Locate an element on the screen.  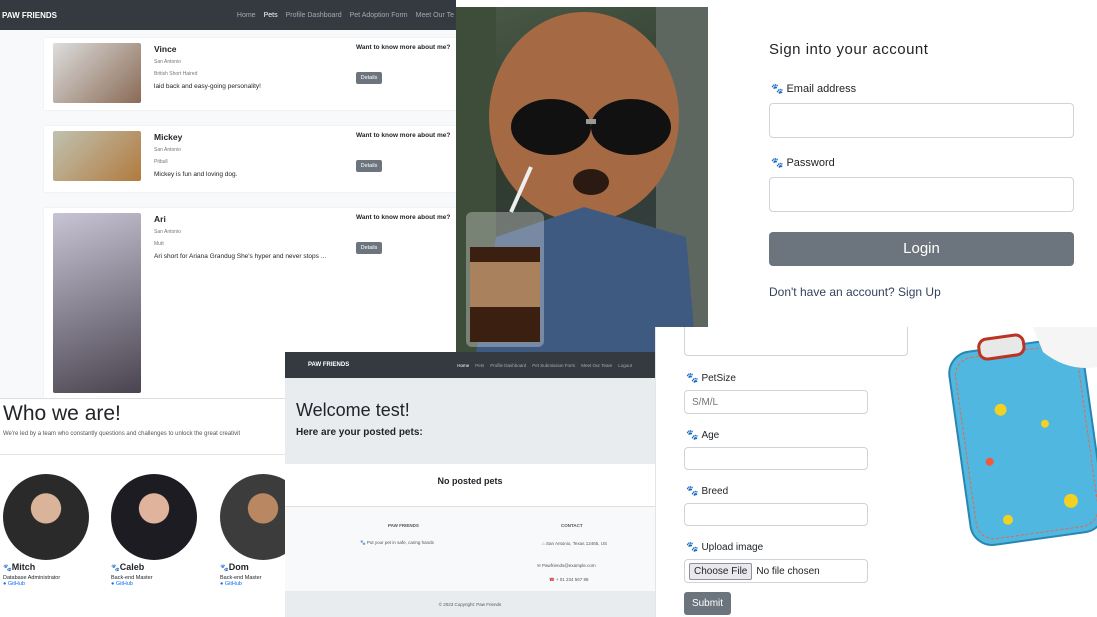
member-name: 🐾Caleb is located at coordinates (156, 567).